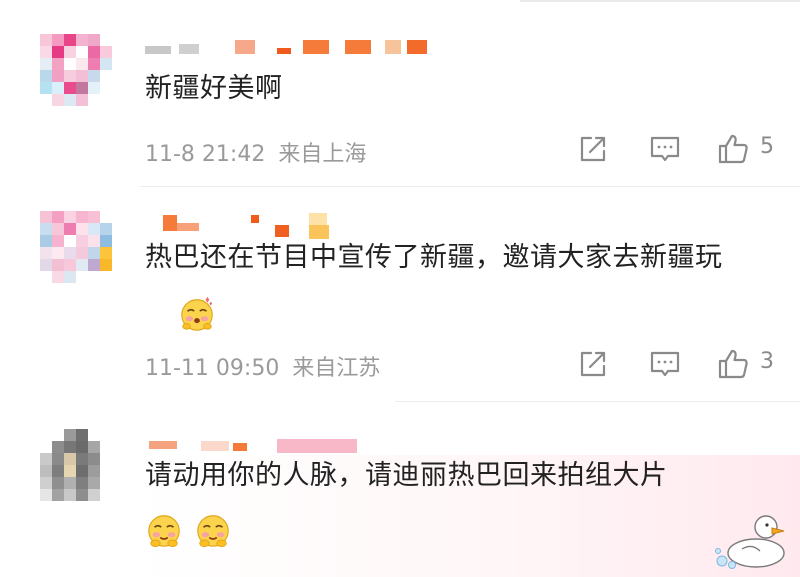  What do you see at coordinates (750, 542) in the screenshot?
I see `duck-sticker-icon` at bounding box center [750, 542].